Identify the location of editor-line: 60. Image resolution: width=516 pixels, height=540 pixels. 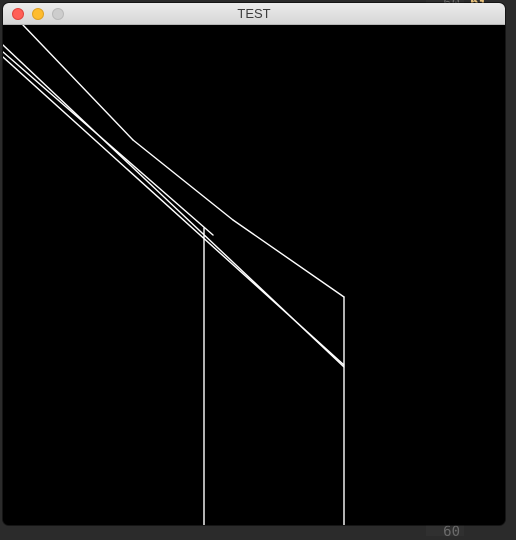
(450, 532).